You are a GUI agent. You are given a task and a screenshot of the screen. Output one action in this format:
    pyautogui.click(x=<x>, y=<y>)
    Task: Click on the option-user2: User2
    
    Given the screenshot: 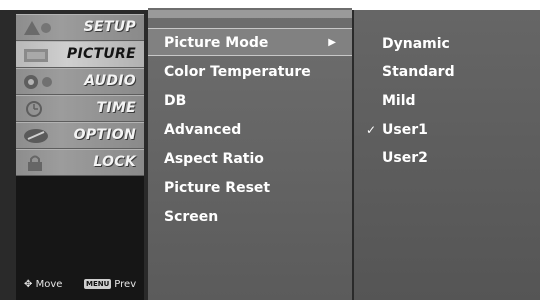 What is the action you would take?
    pyautogui.click(x=447, y=158)
    